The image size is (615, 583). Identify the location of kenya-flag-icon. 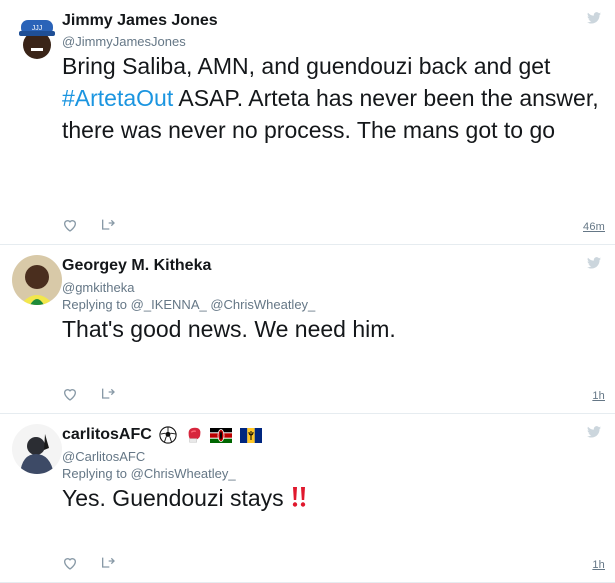
(221, 435).